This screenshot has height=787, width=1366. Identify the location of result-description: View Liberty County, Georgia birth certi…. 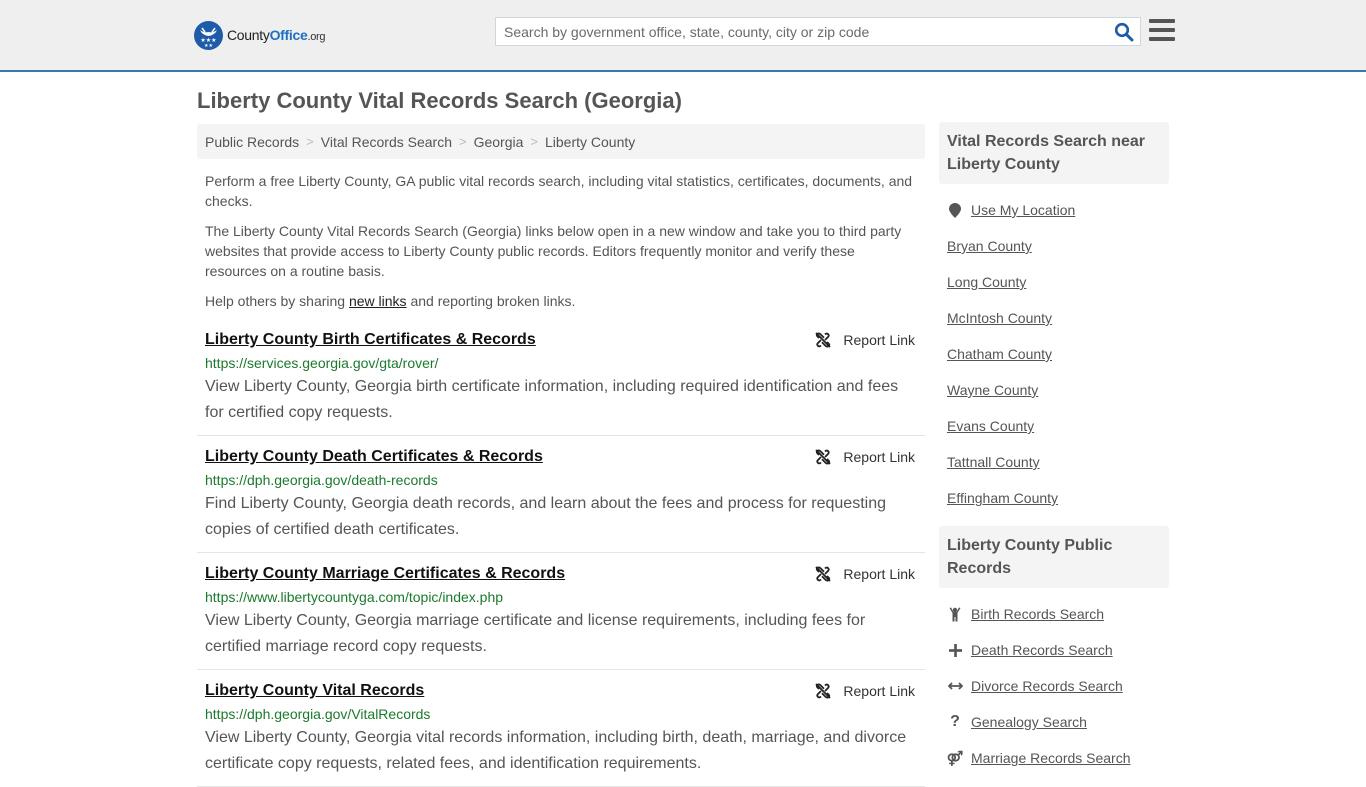
(552, 399).